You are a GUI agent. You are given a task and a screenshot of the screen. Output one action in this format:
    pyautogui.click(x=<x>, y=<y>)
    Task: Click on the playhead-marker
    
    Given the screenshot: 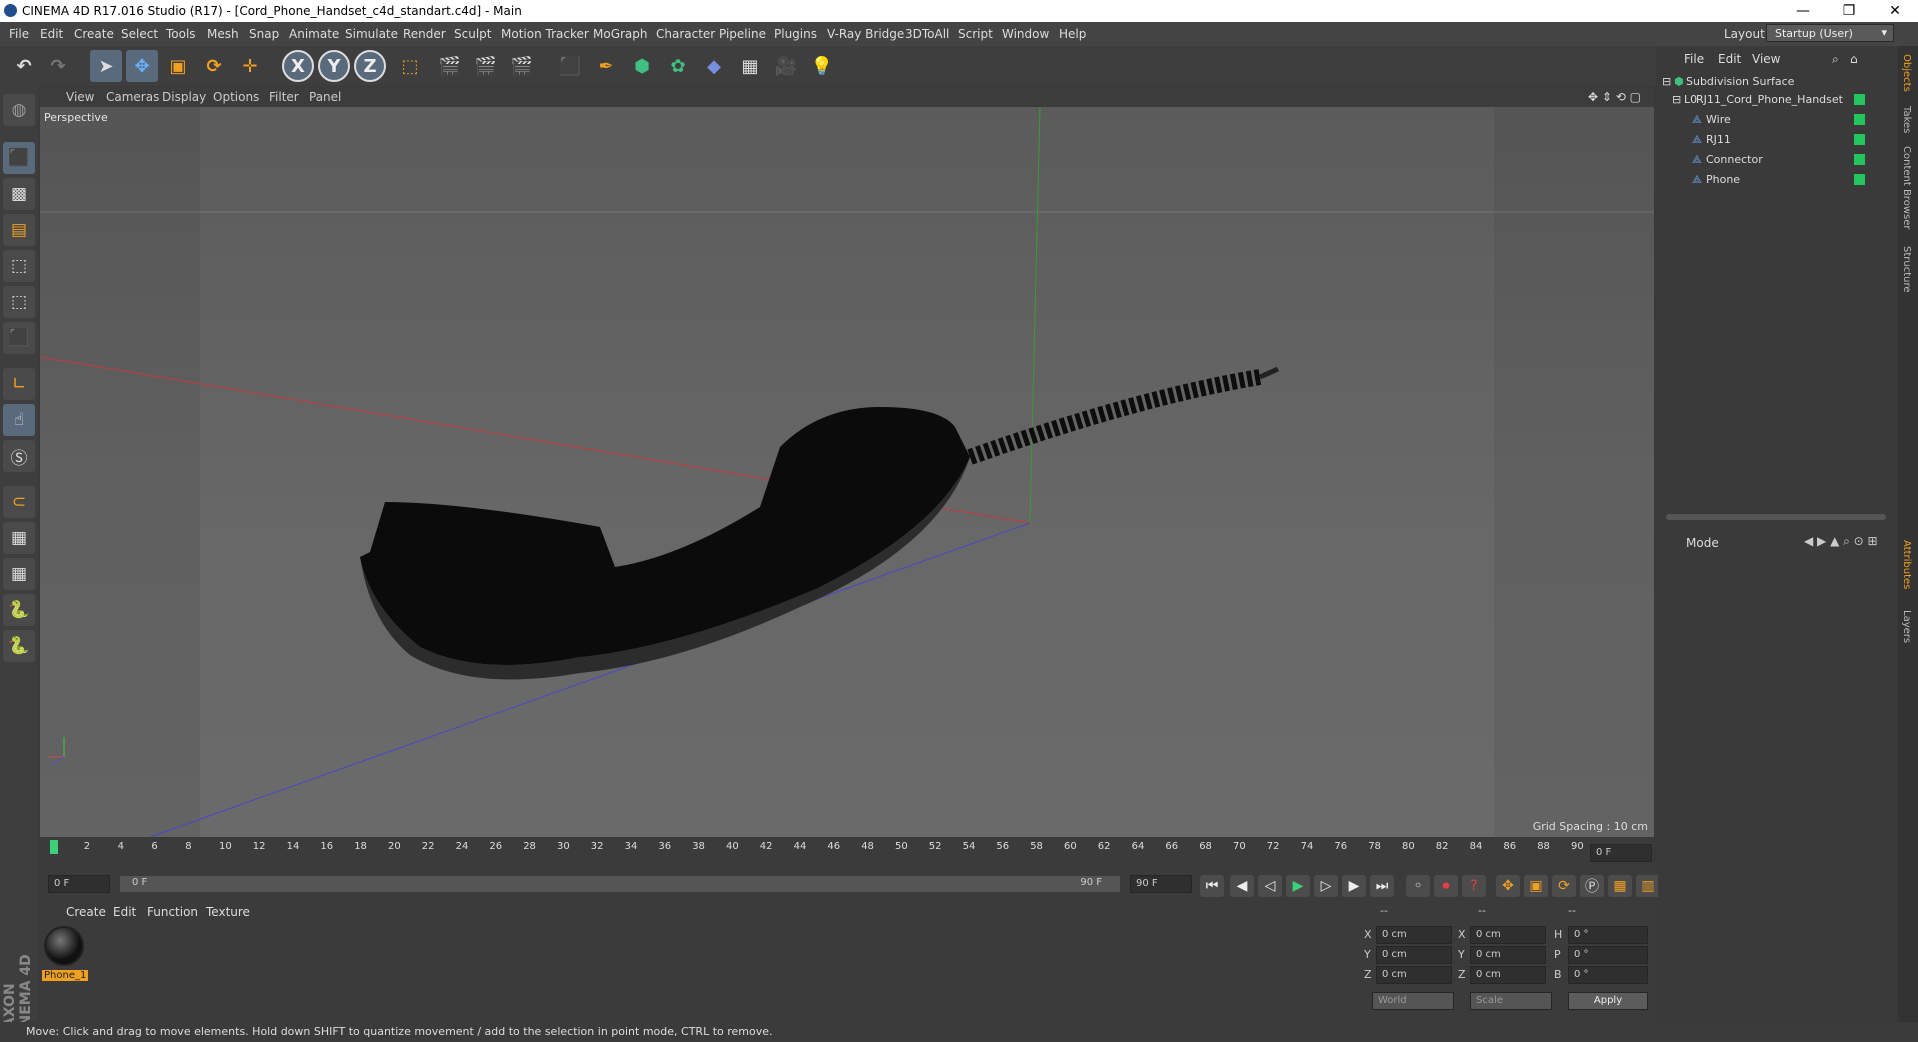 What is the action you would take?
    pyautogui.click(x=54, y=847)
    